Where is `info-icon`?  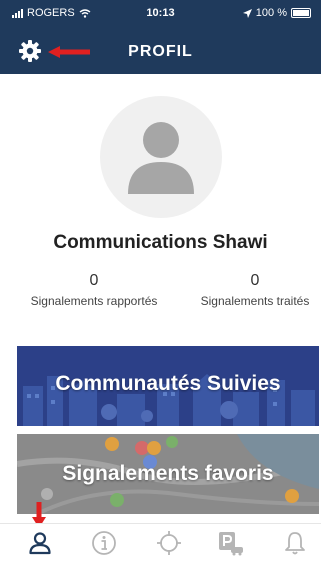
info-icon is located at coordinates (104, 543).